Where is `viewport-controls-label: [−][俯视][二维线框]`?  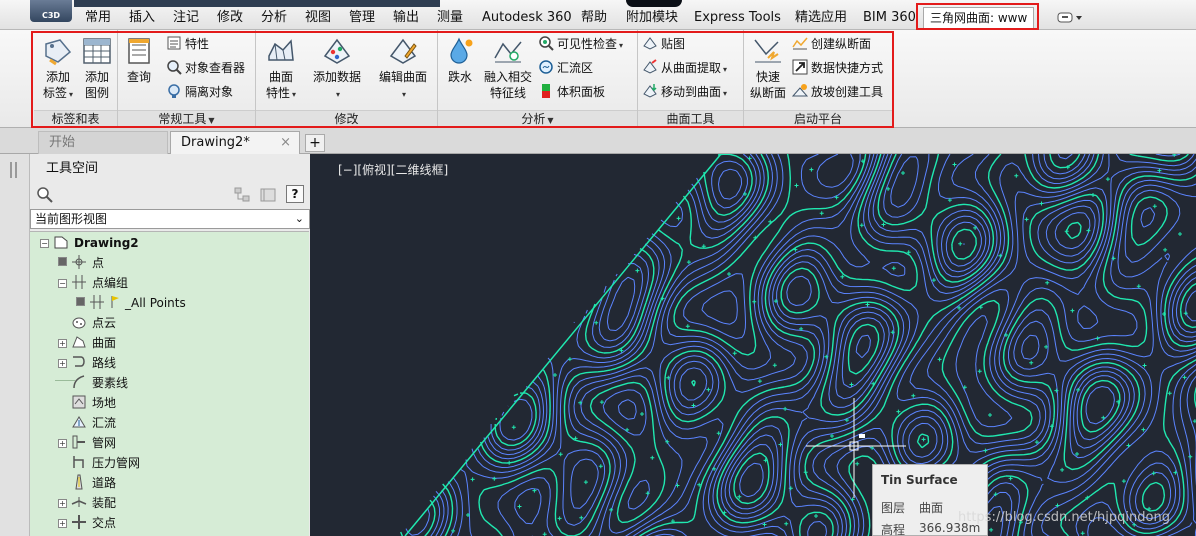
viewport-controls-label: [−][俯视][二维线框] is located at coordinates (393, 169).